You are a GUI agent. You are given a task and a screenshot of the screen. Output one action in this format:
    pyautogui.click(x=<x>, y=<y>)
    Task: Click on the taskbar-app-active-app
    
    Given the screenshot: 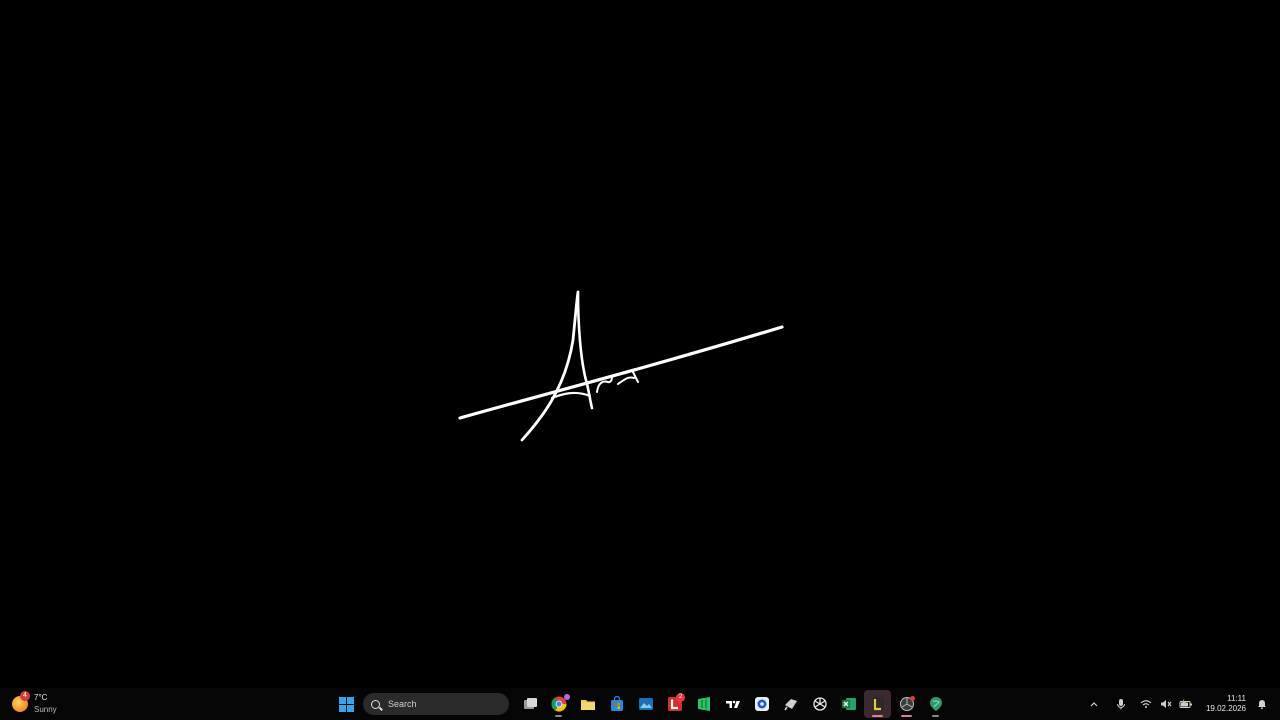 What is the action you would take?
    pyautogui.click(x=877, y=704)
    